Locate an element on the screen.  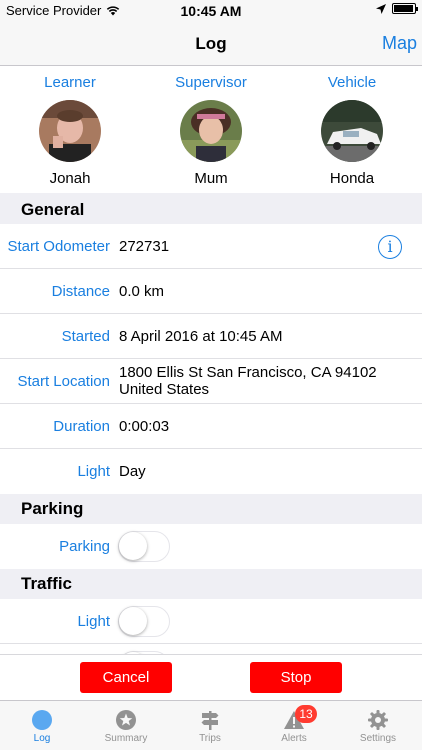
light-label: Light is located at coordinates (93, 471).